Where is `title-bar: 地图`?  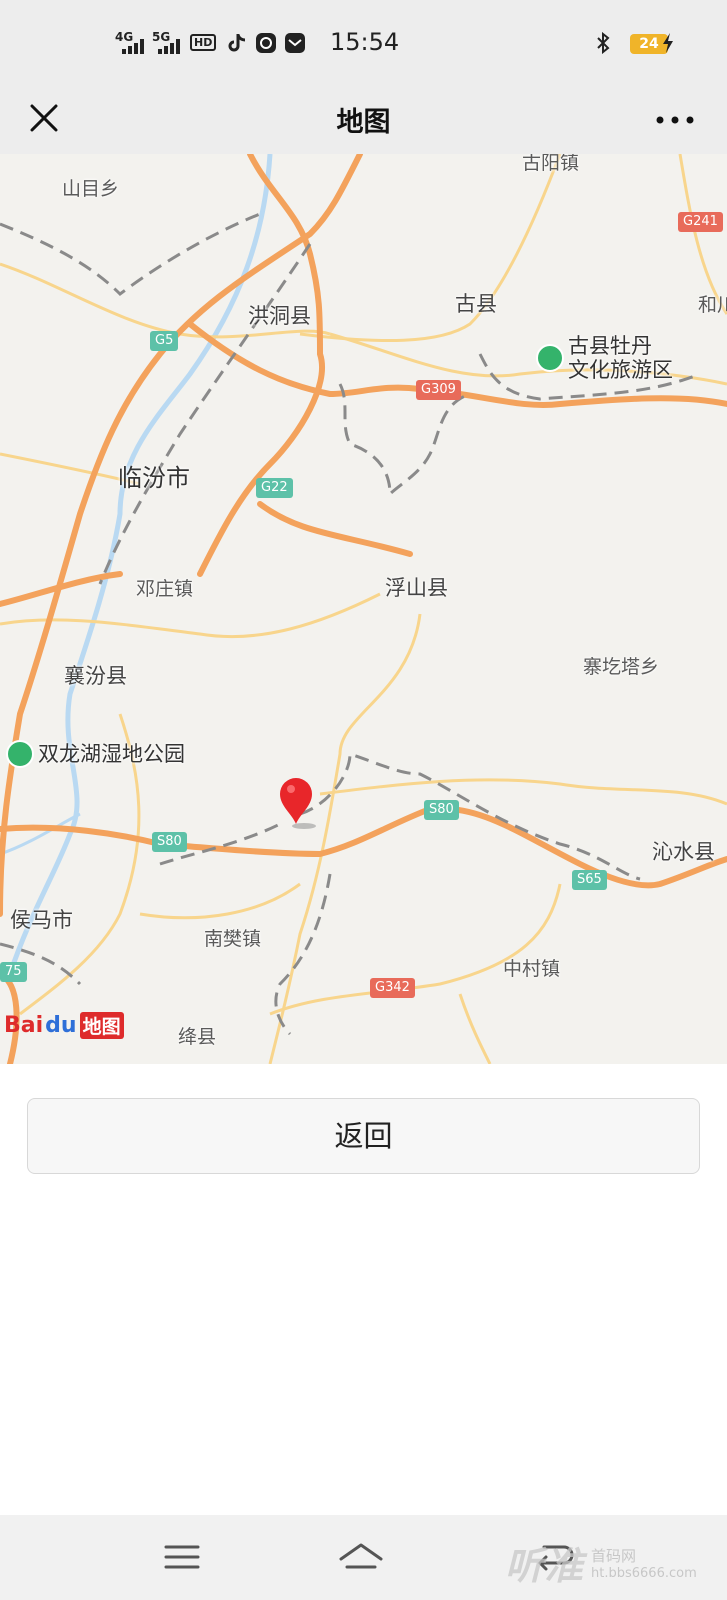
title-bar: 地图 is located at coordinates (363, 118).